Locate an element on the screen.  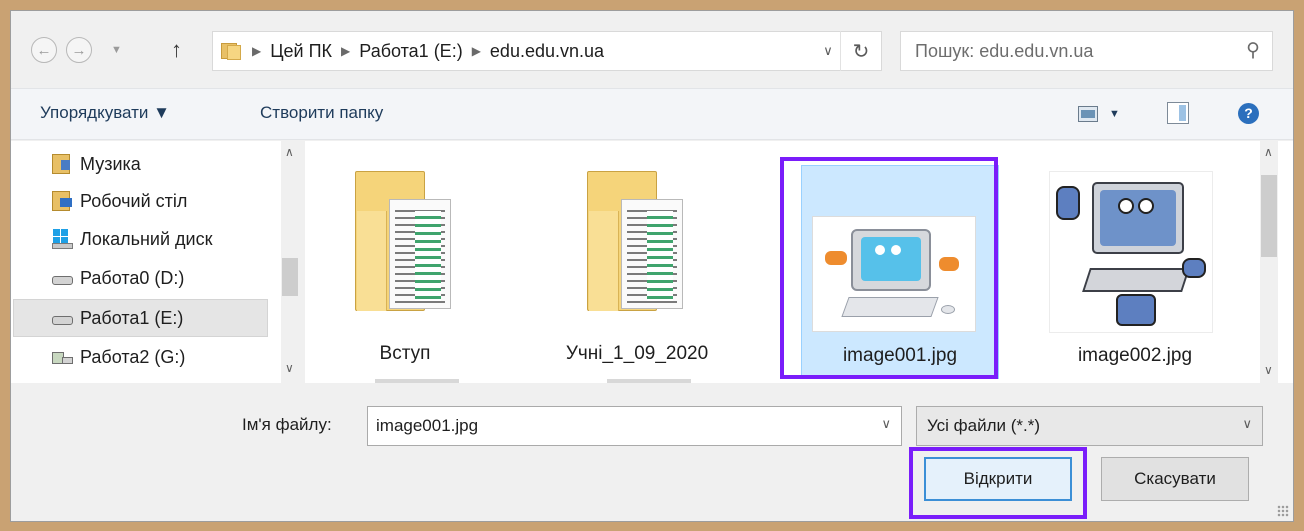
search-box: ⚲ is located at coordinates (1086, 51).